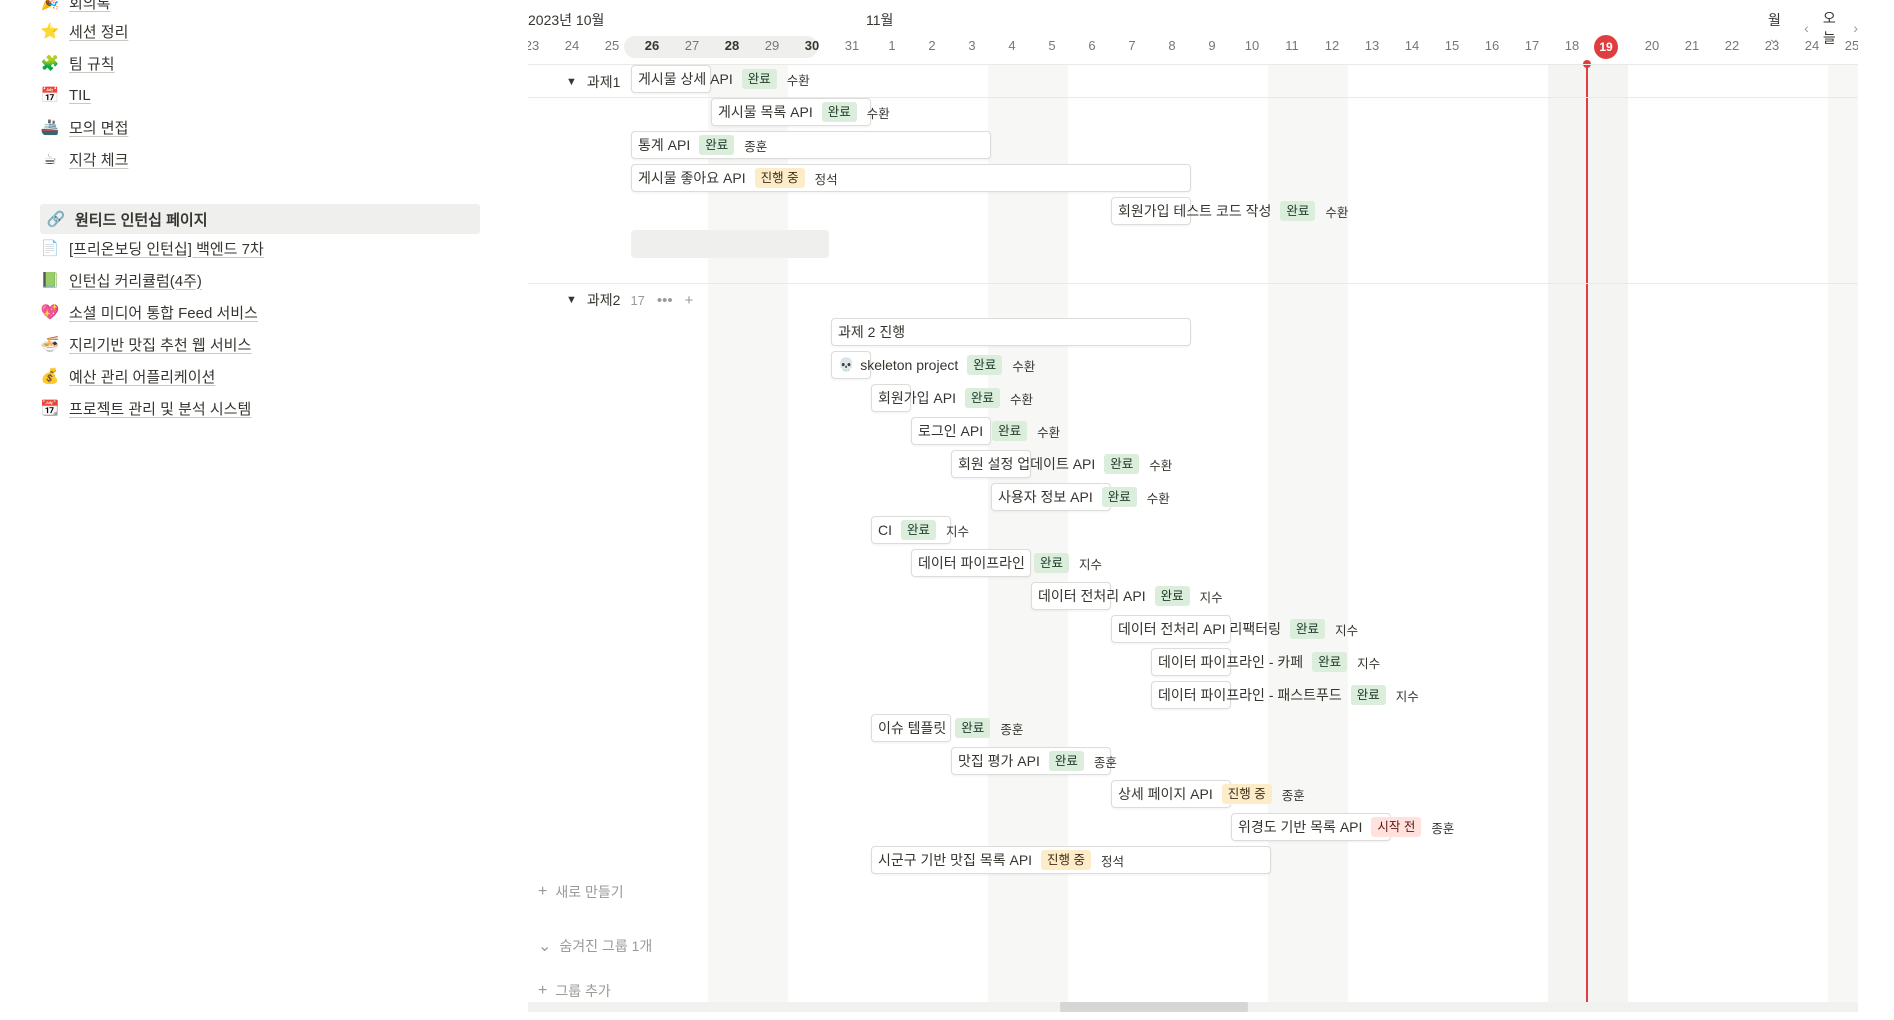 The width and height of the screenshot is (1894, 1020). I want to click on day-number: 18, so click(1572, 45).